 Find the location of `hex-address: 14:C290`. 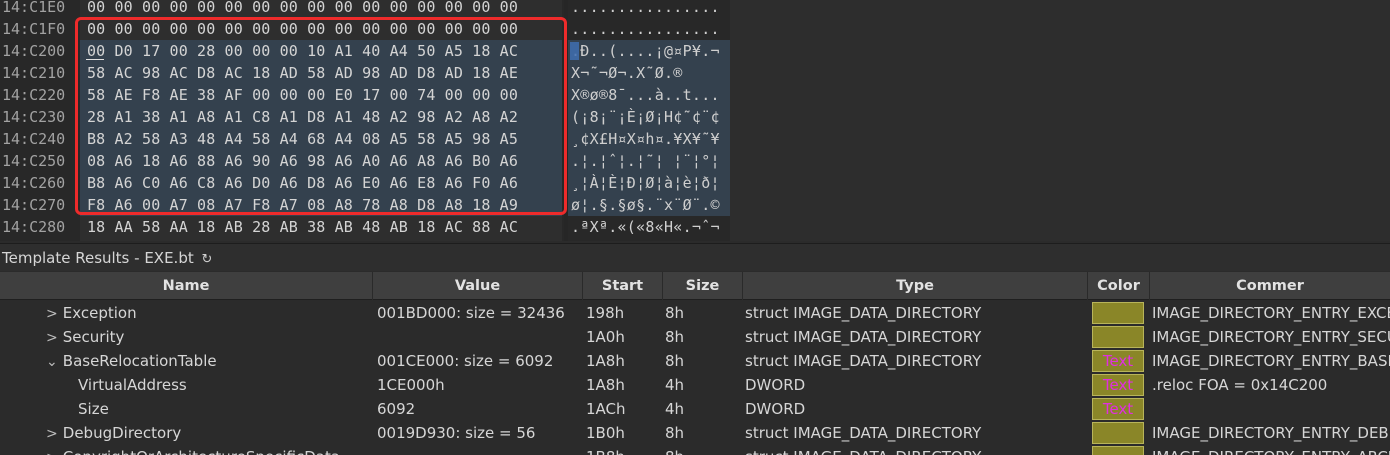

hex-address: 14:C290 is located at coordinates (40, 239).